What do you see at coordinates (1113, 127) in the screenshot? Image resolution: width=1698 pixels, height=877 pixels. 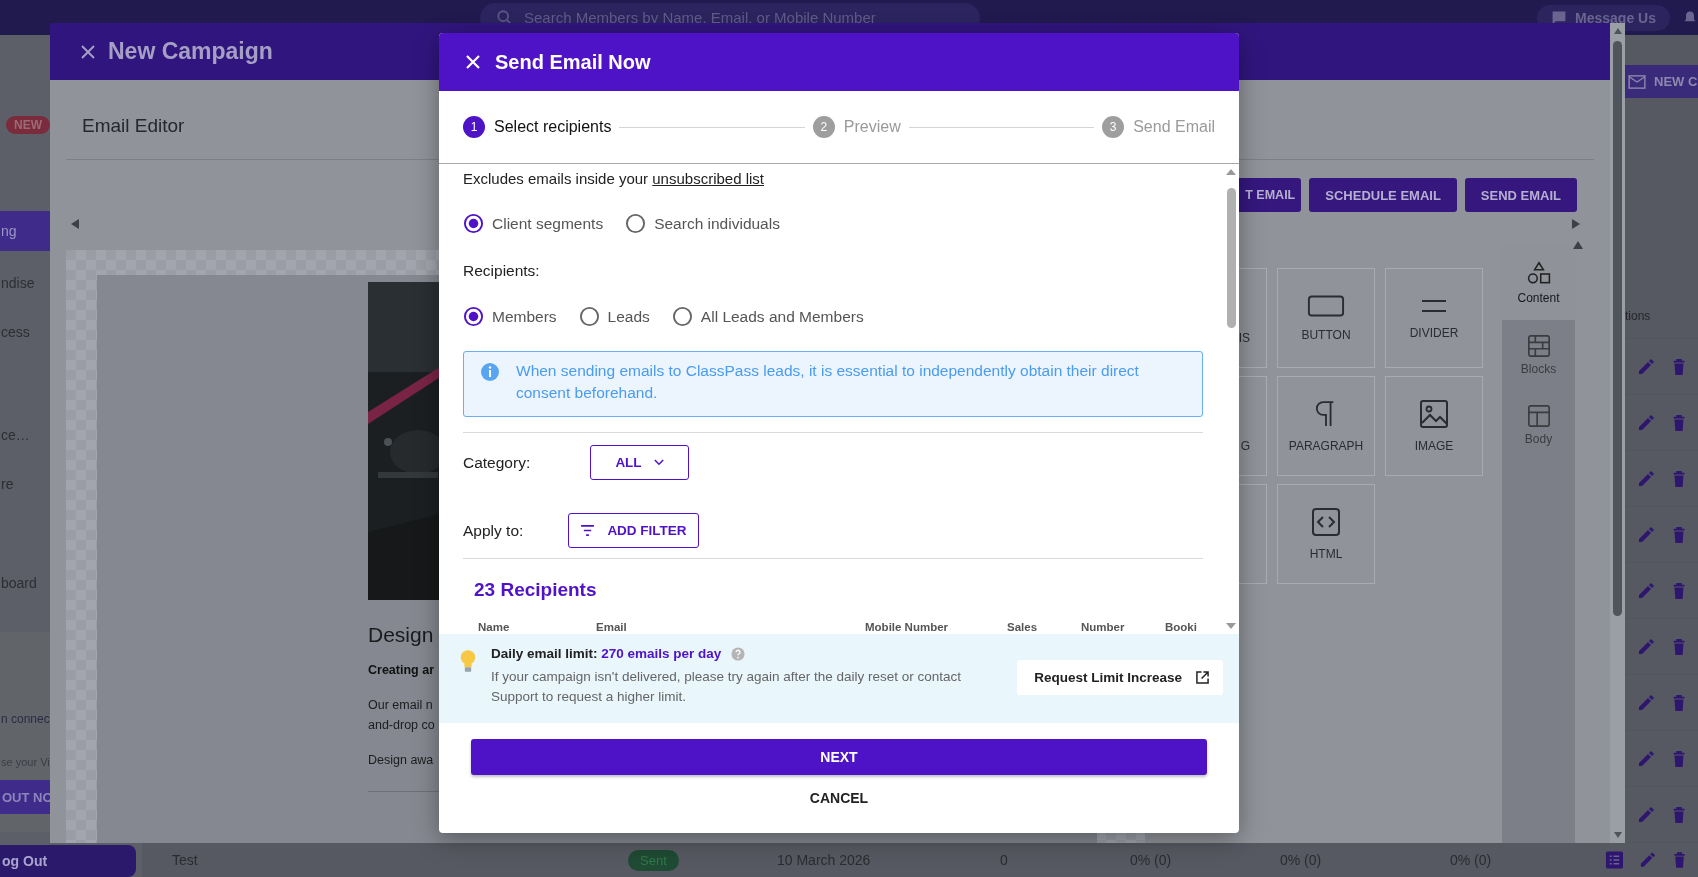 I see `step-number: 3` at bounding box center [1113, 127].